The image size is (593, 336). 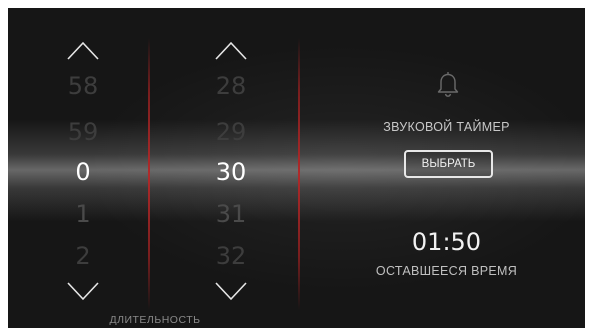 I want to click on bell-icon, so click(x=448, y=84).